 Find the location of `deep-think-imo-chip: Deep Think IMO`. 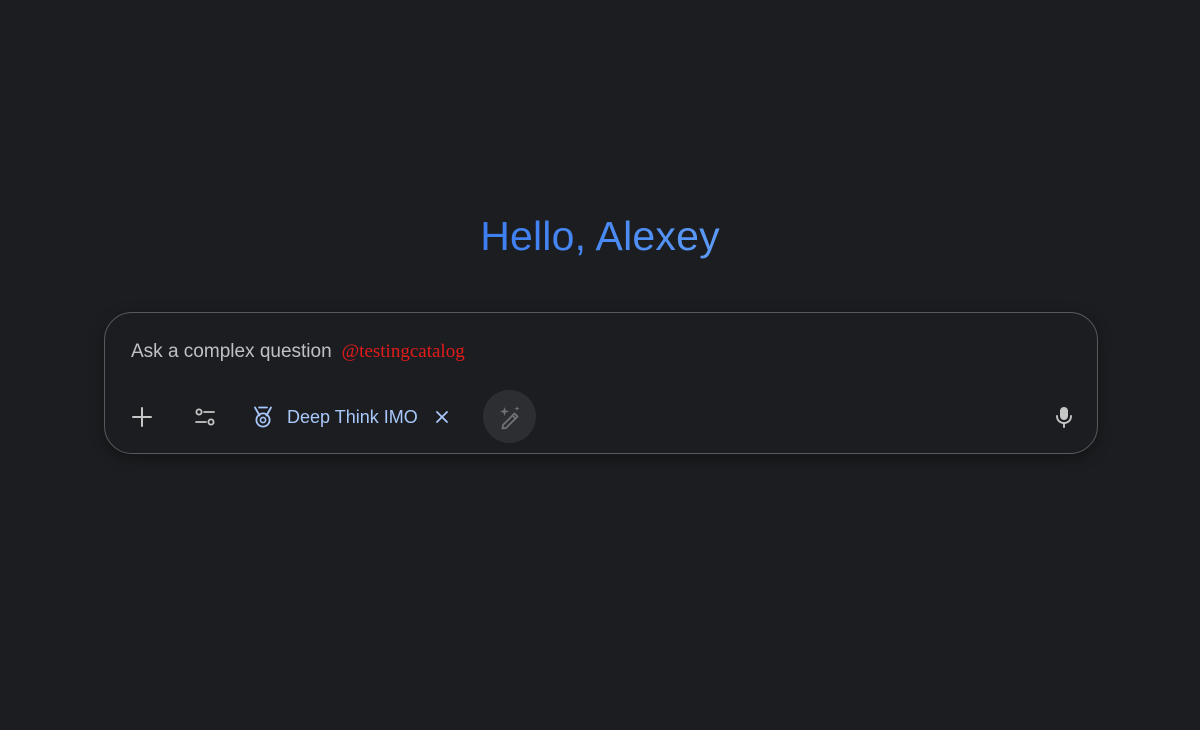

deep-think-imo-chip: Deep Think IMO is located at coordinates (351, 417).